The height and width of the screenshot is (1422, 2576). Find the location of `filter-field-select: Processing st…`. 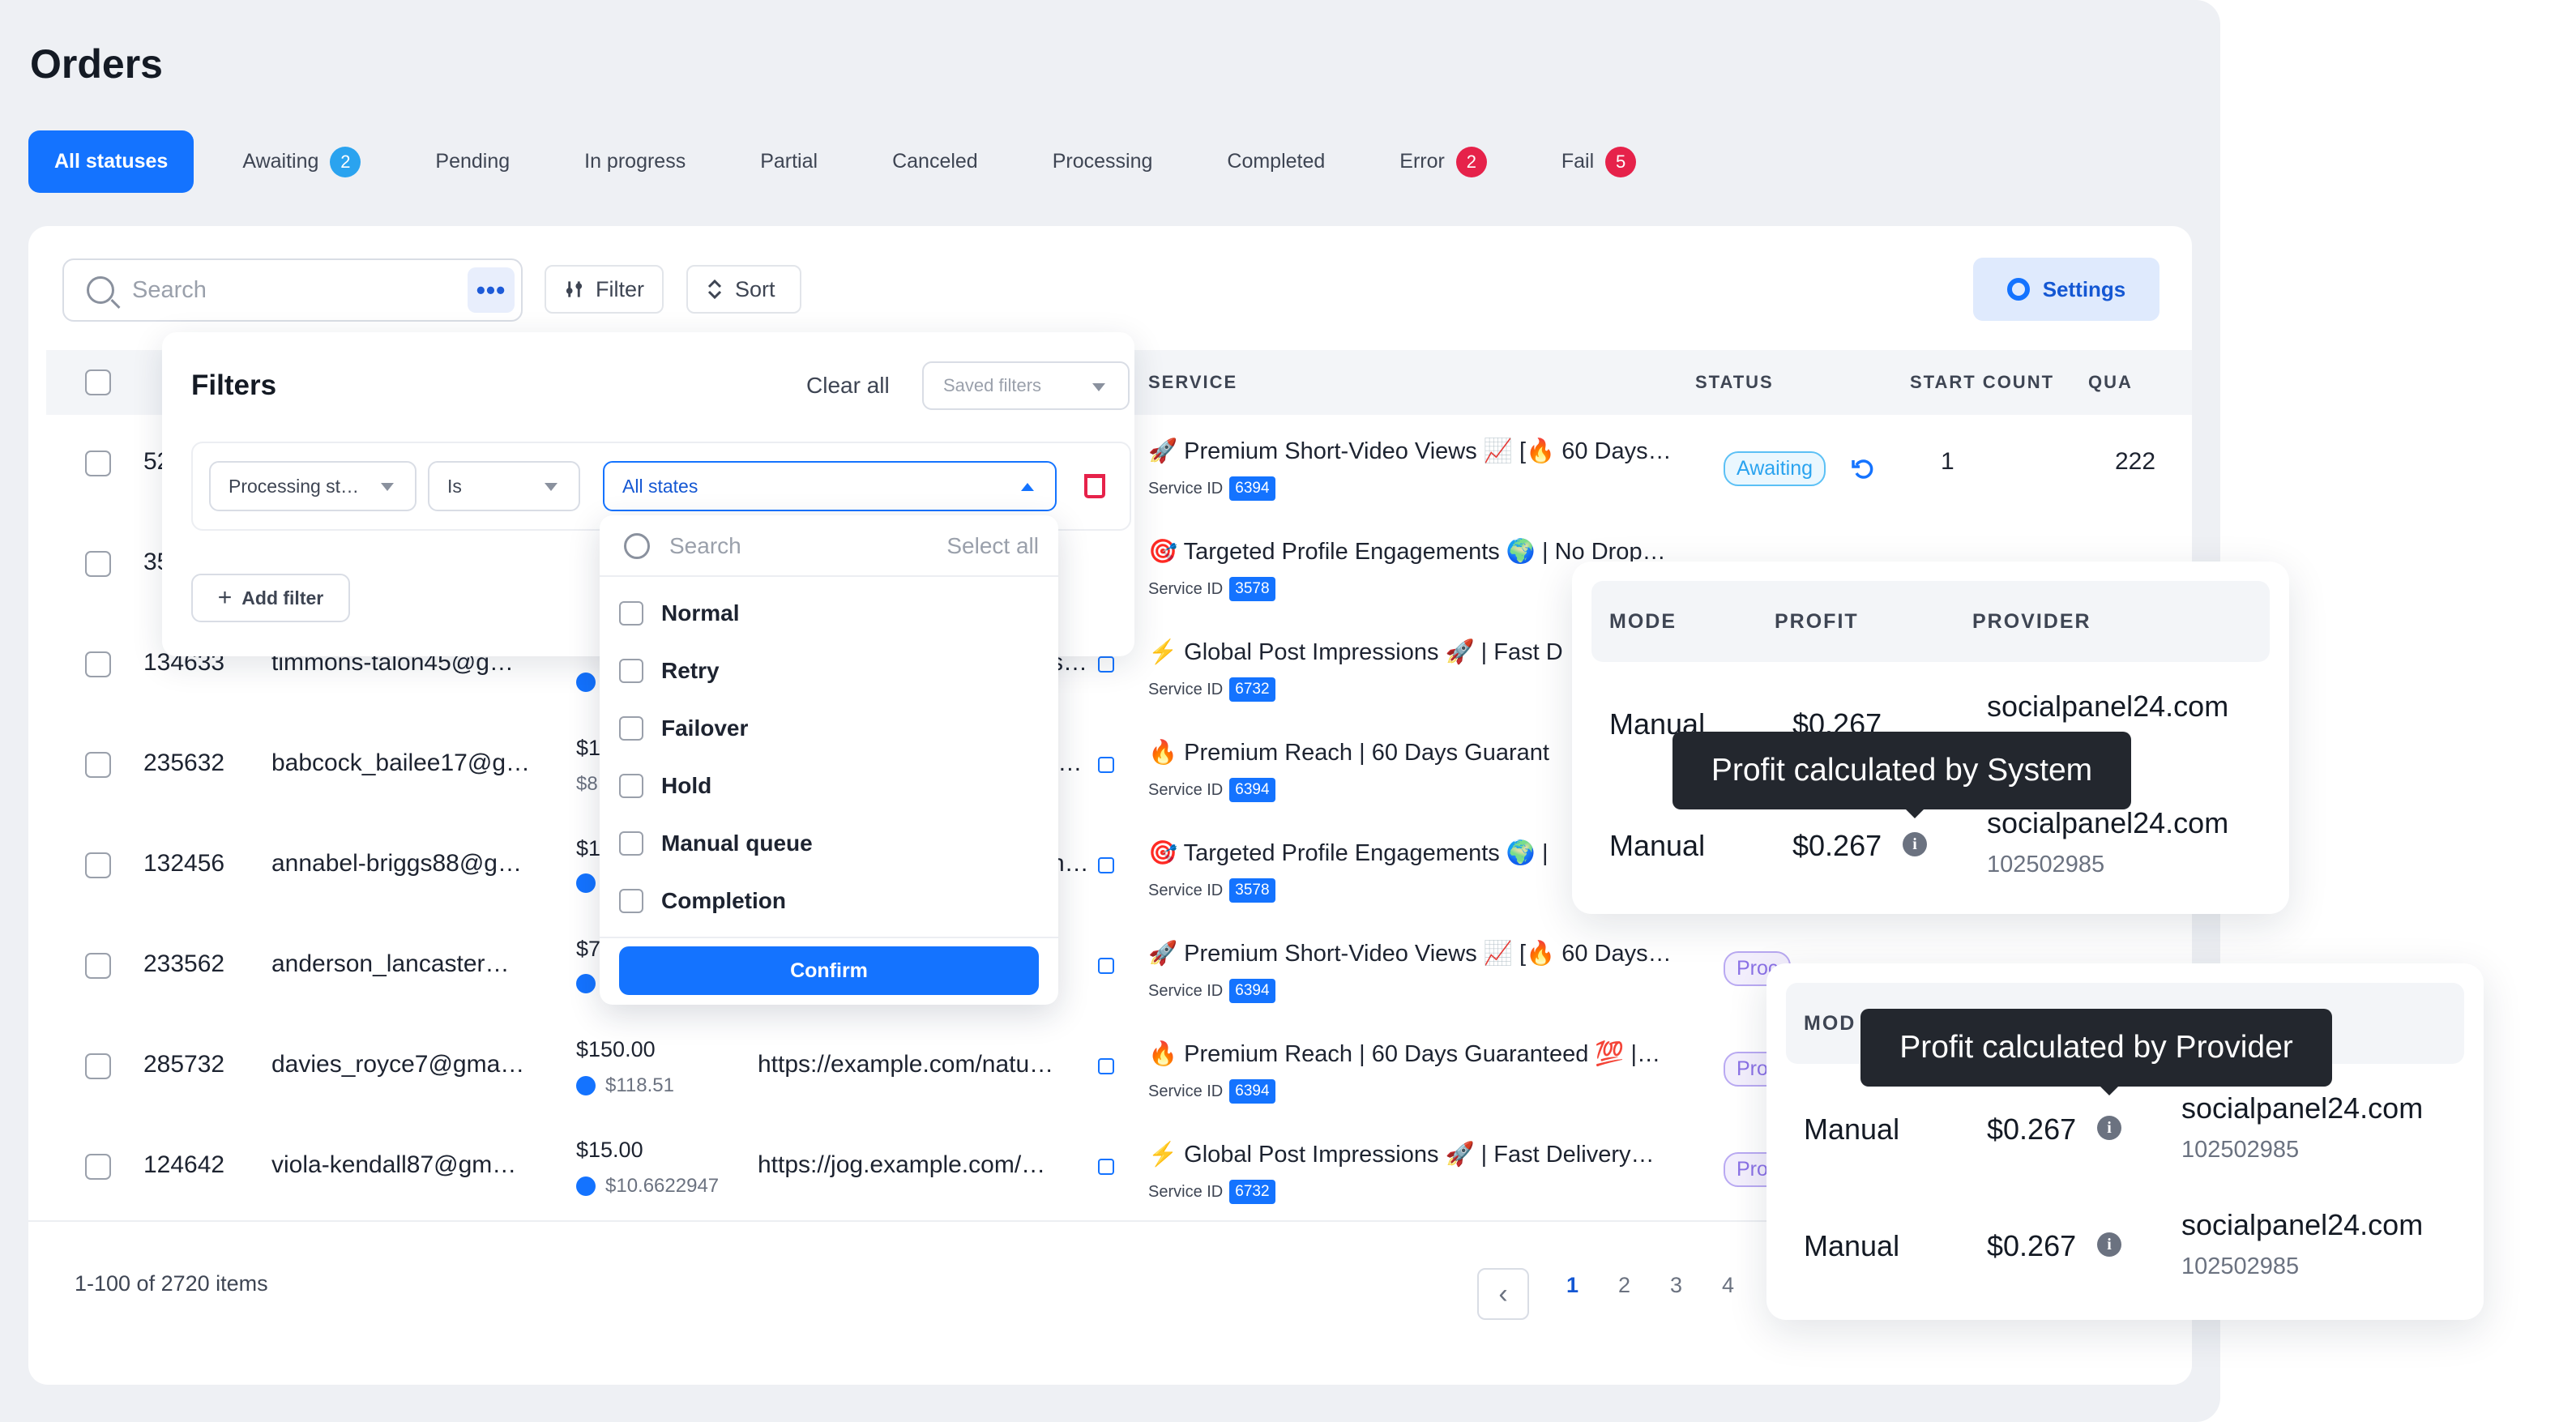

filter-field-select: Processing st… is located at coordinates (313, 486).